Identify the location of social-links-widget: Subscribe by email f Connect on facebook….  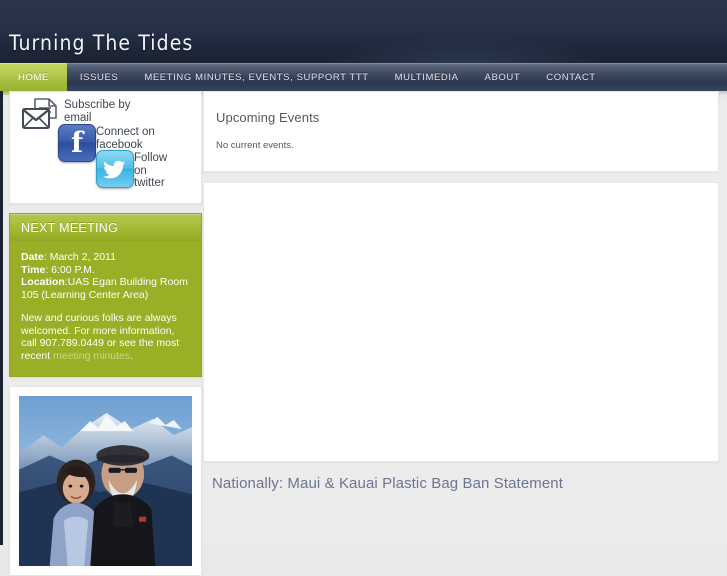
(105, 147).